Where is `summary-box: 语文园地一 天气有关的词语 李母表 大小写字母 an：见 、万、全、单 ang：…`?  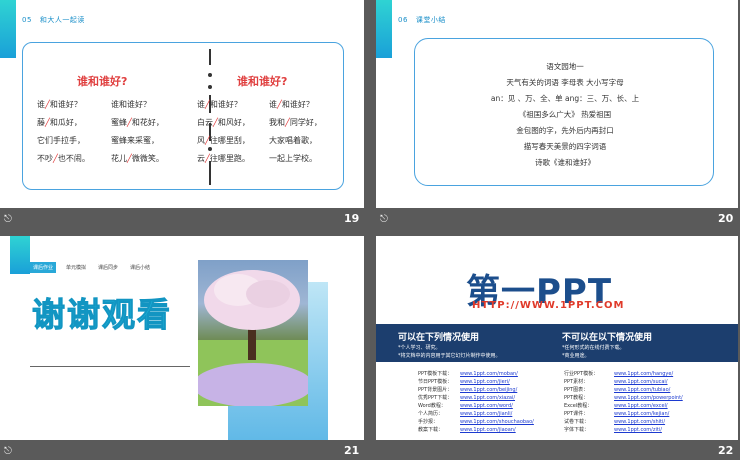
summary-box: 语文园地一 天气有关的词语 李母表 大小写字母 an：见 、万、全、单 ang：… is located at coordinates (564, 112).